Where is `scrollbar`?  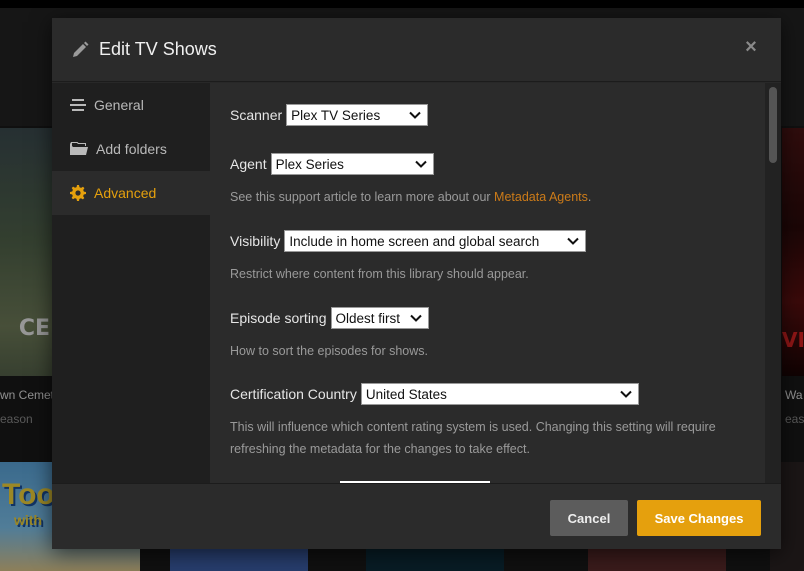
scrollbar is located at coordinates (773, 283).